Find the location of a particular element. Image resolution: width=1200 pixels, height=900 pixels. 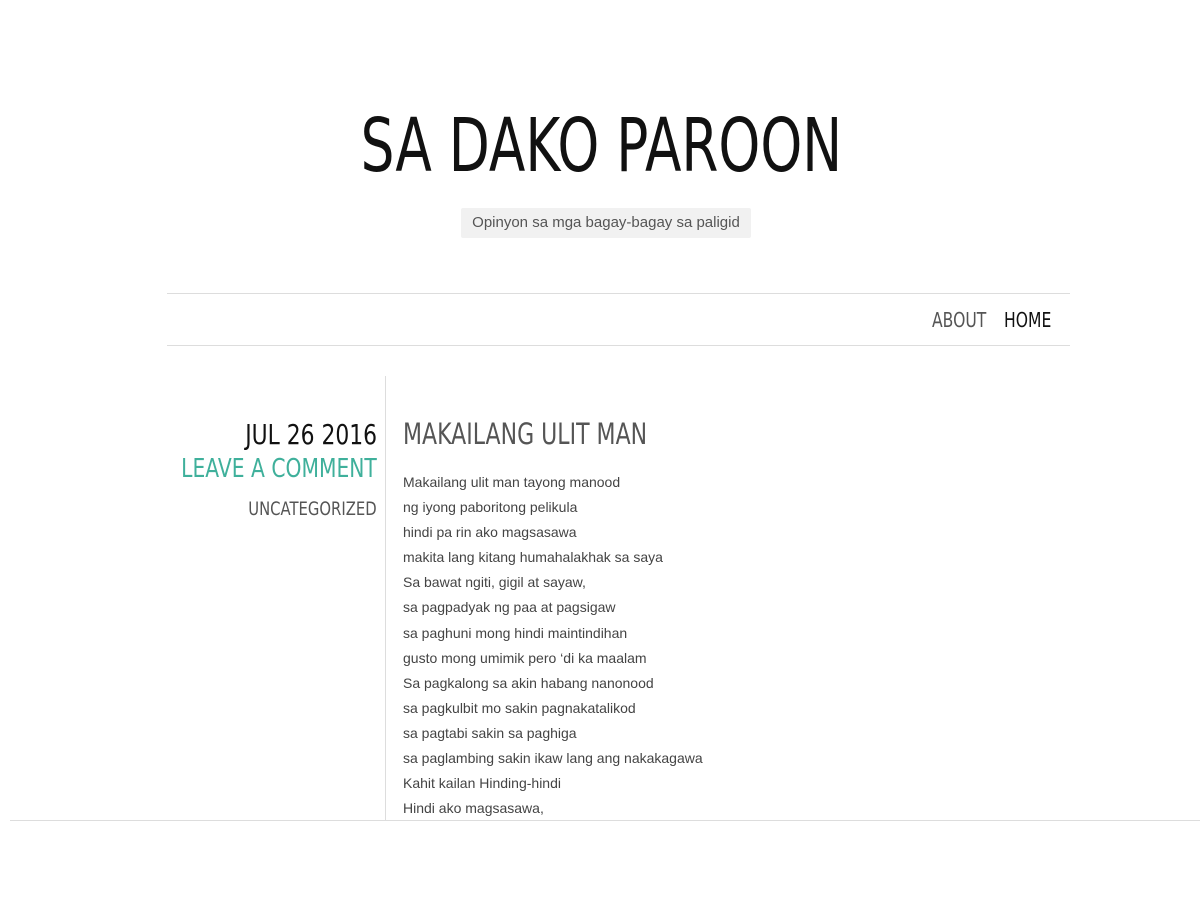

nav-item-home: HOME is located at coordinates (1027, 320).